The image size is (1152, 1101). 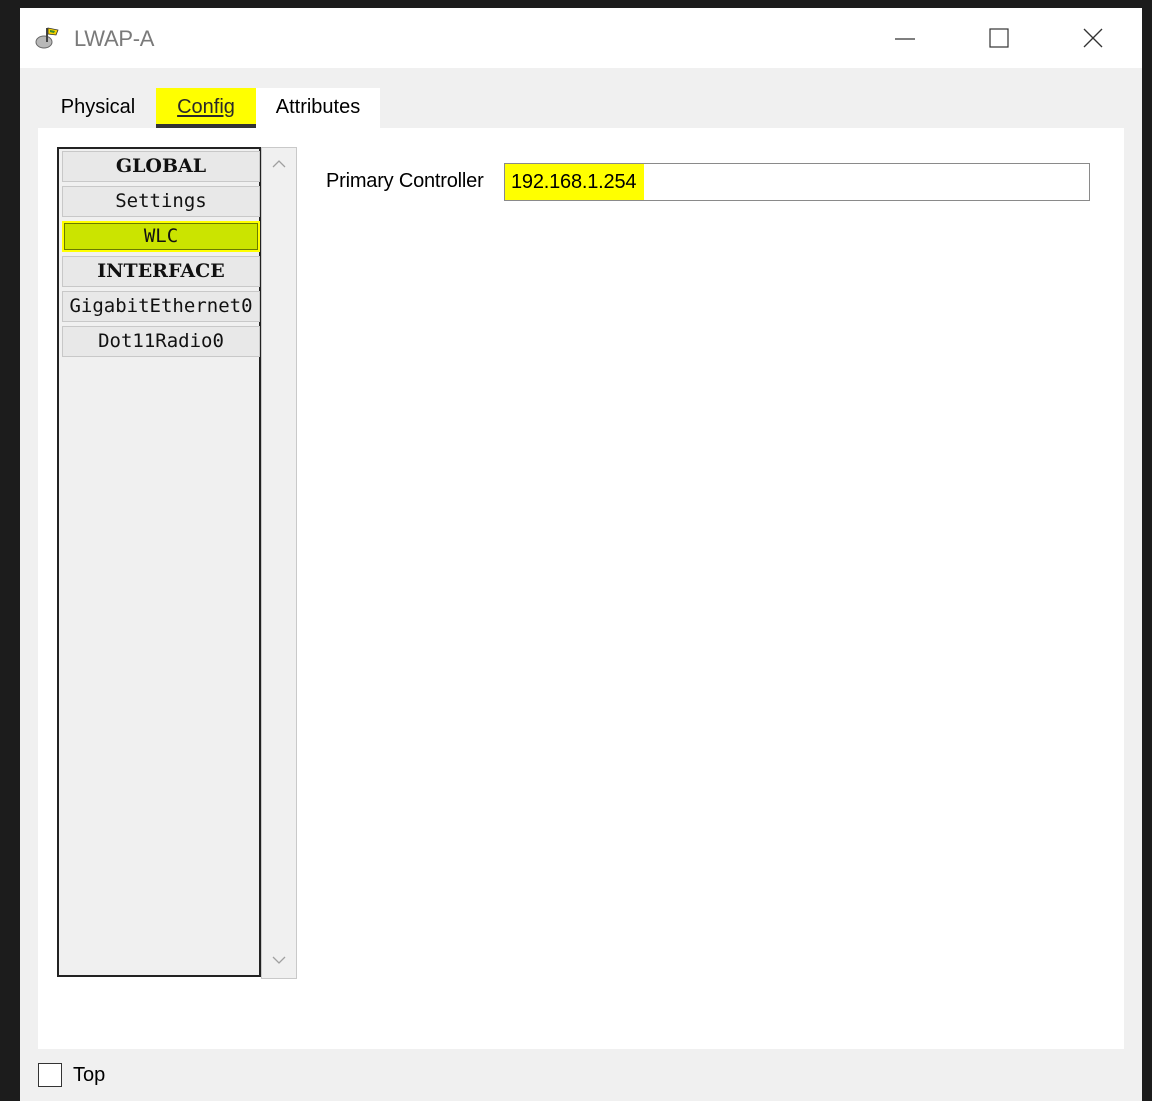 I want to click on tab-config: Config, so click(x=206, y=108).